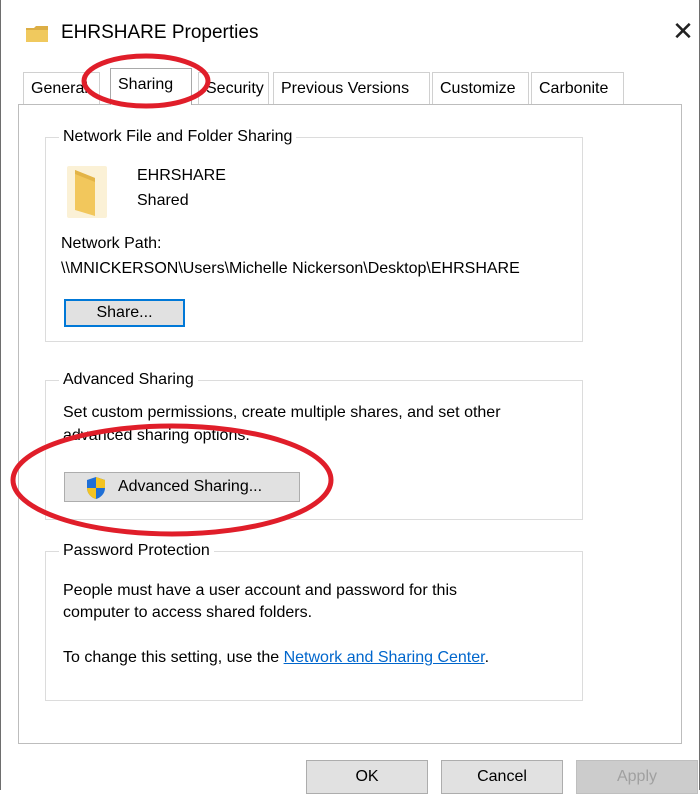  I want to click on tab-previous-versions: Previous Versions, so click(351, 88).